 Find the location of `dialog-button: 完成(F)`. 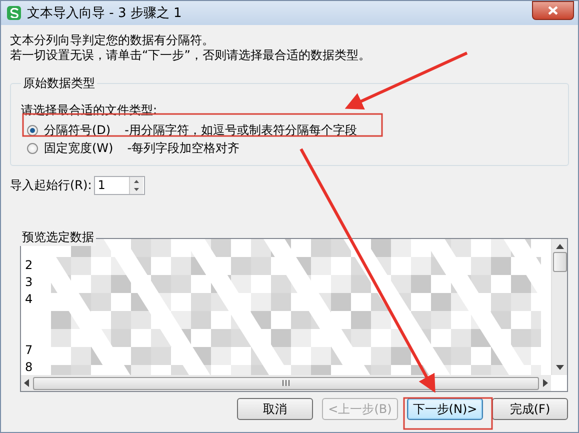

dialog-button: 完成(F) is located at coordinates (530, 409).